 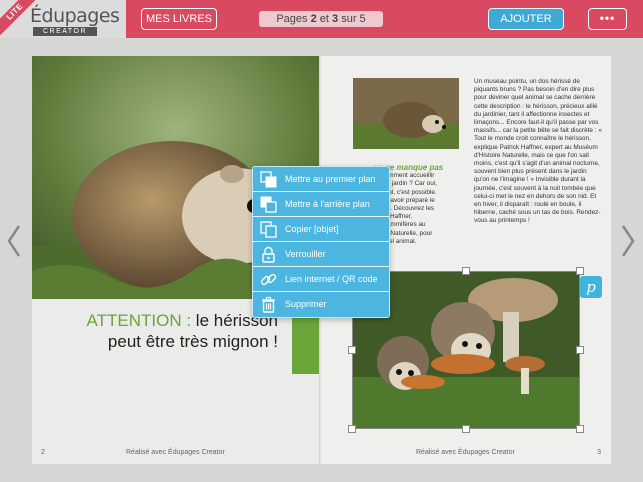 What do you see at coordinates (268, 279) in the screenshot?
I see `link-icon` at bounding box center [268, 279].